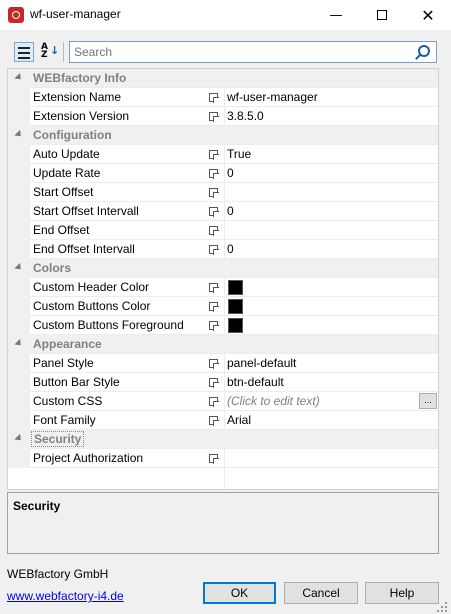 The width and height of the screenshot is (451, 614). I want to click on toolbar: A Z ↓, so click(223, 52).